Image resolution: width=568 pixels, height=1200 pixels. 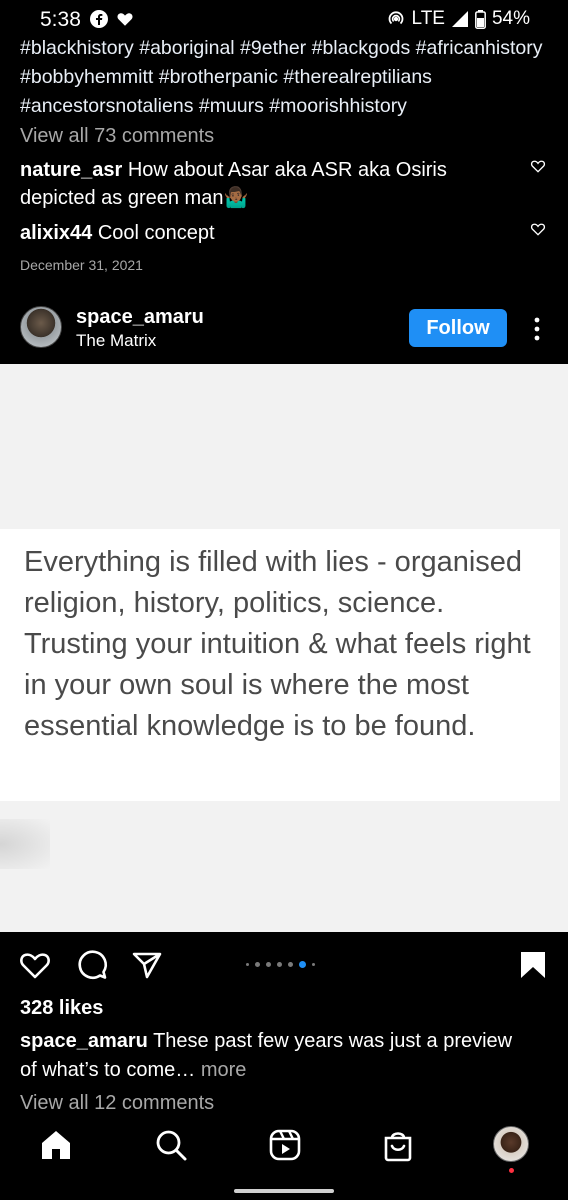 I want to click on signal-icon, so click(x=459, y=19).